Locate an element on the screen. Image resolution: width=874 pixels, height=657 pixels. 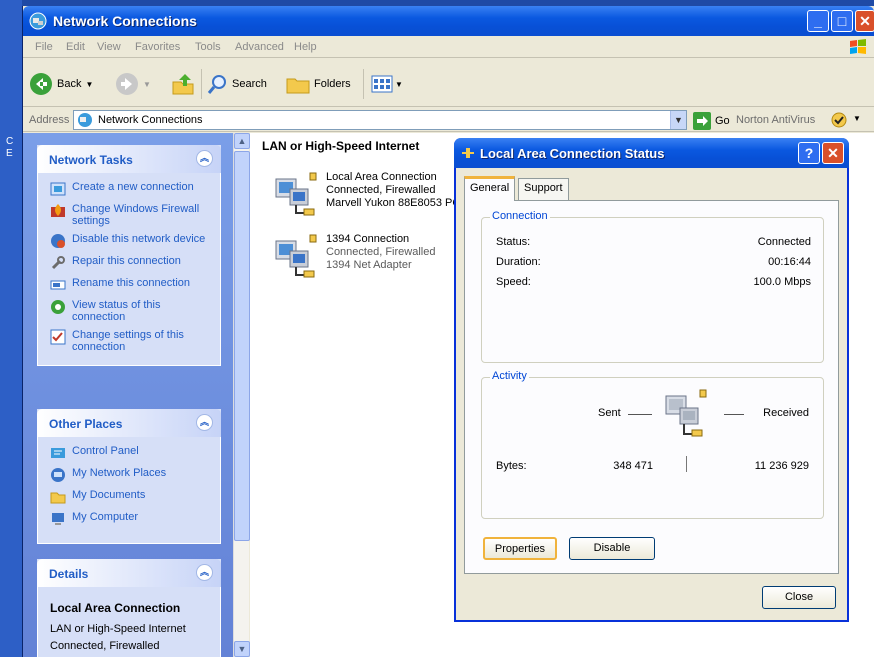
sent-line is located at coordinates (640, 414).